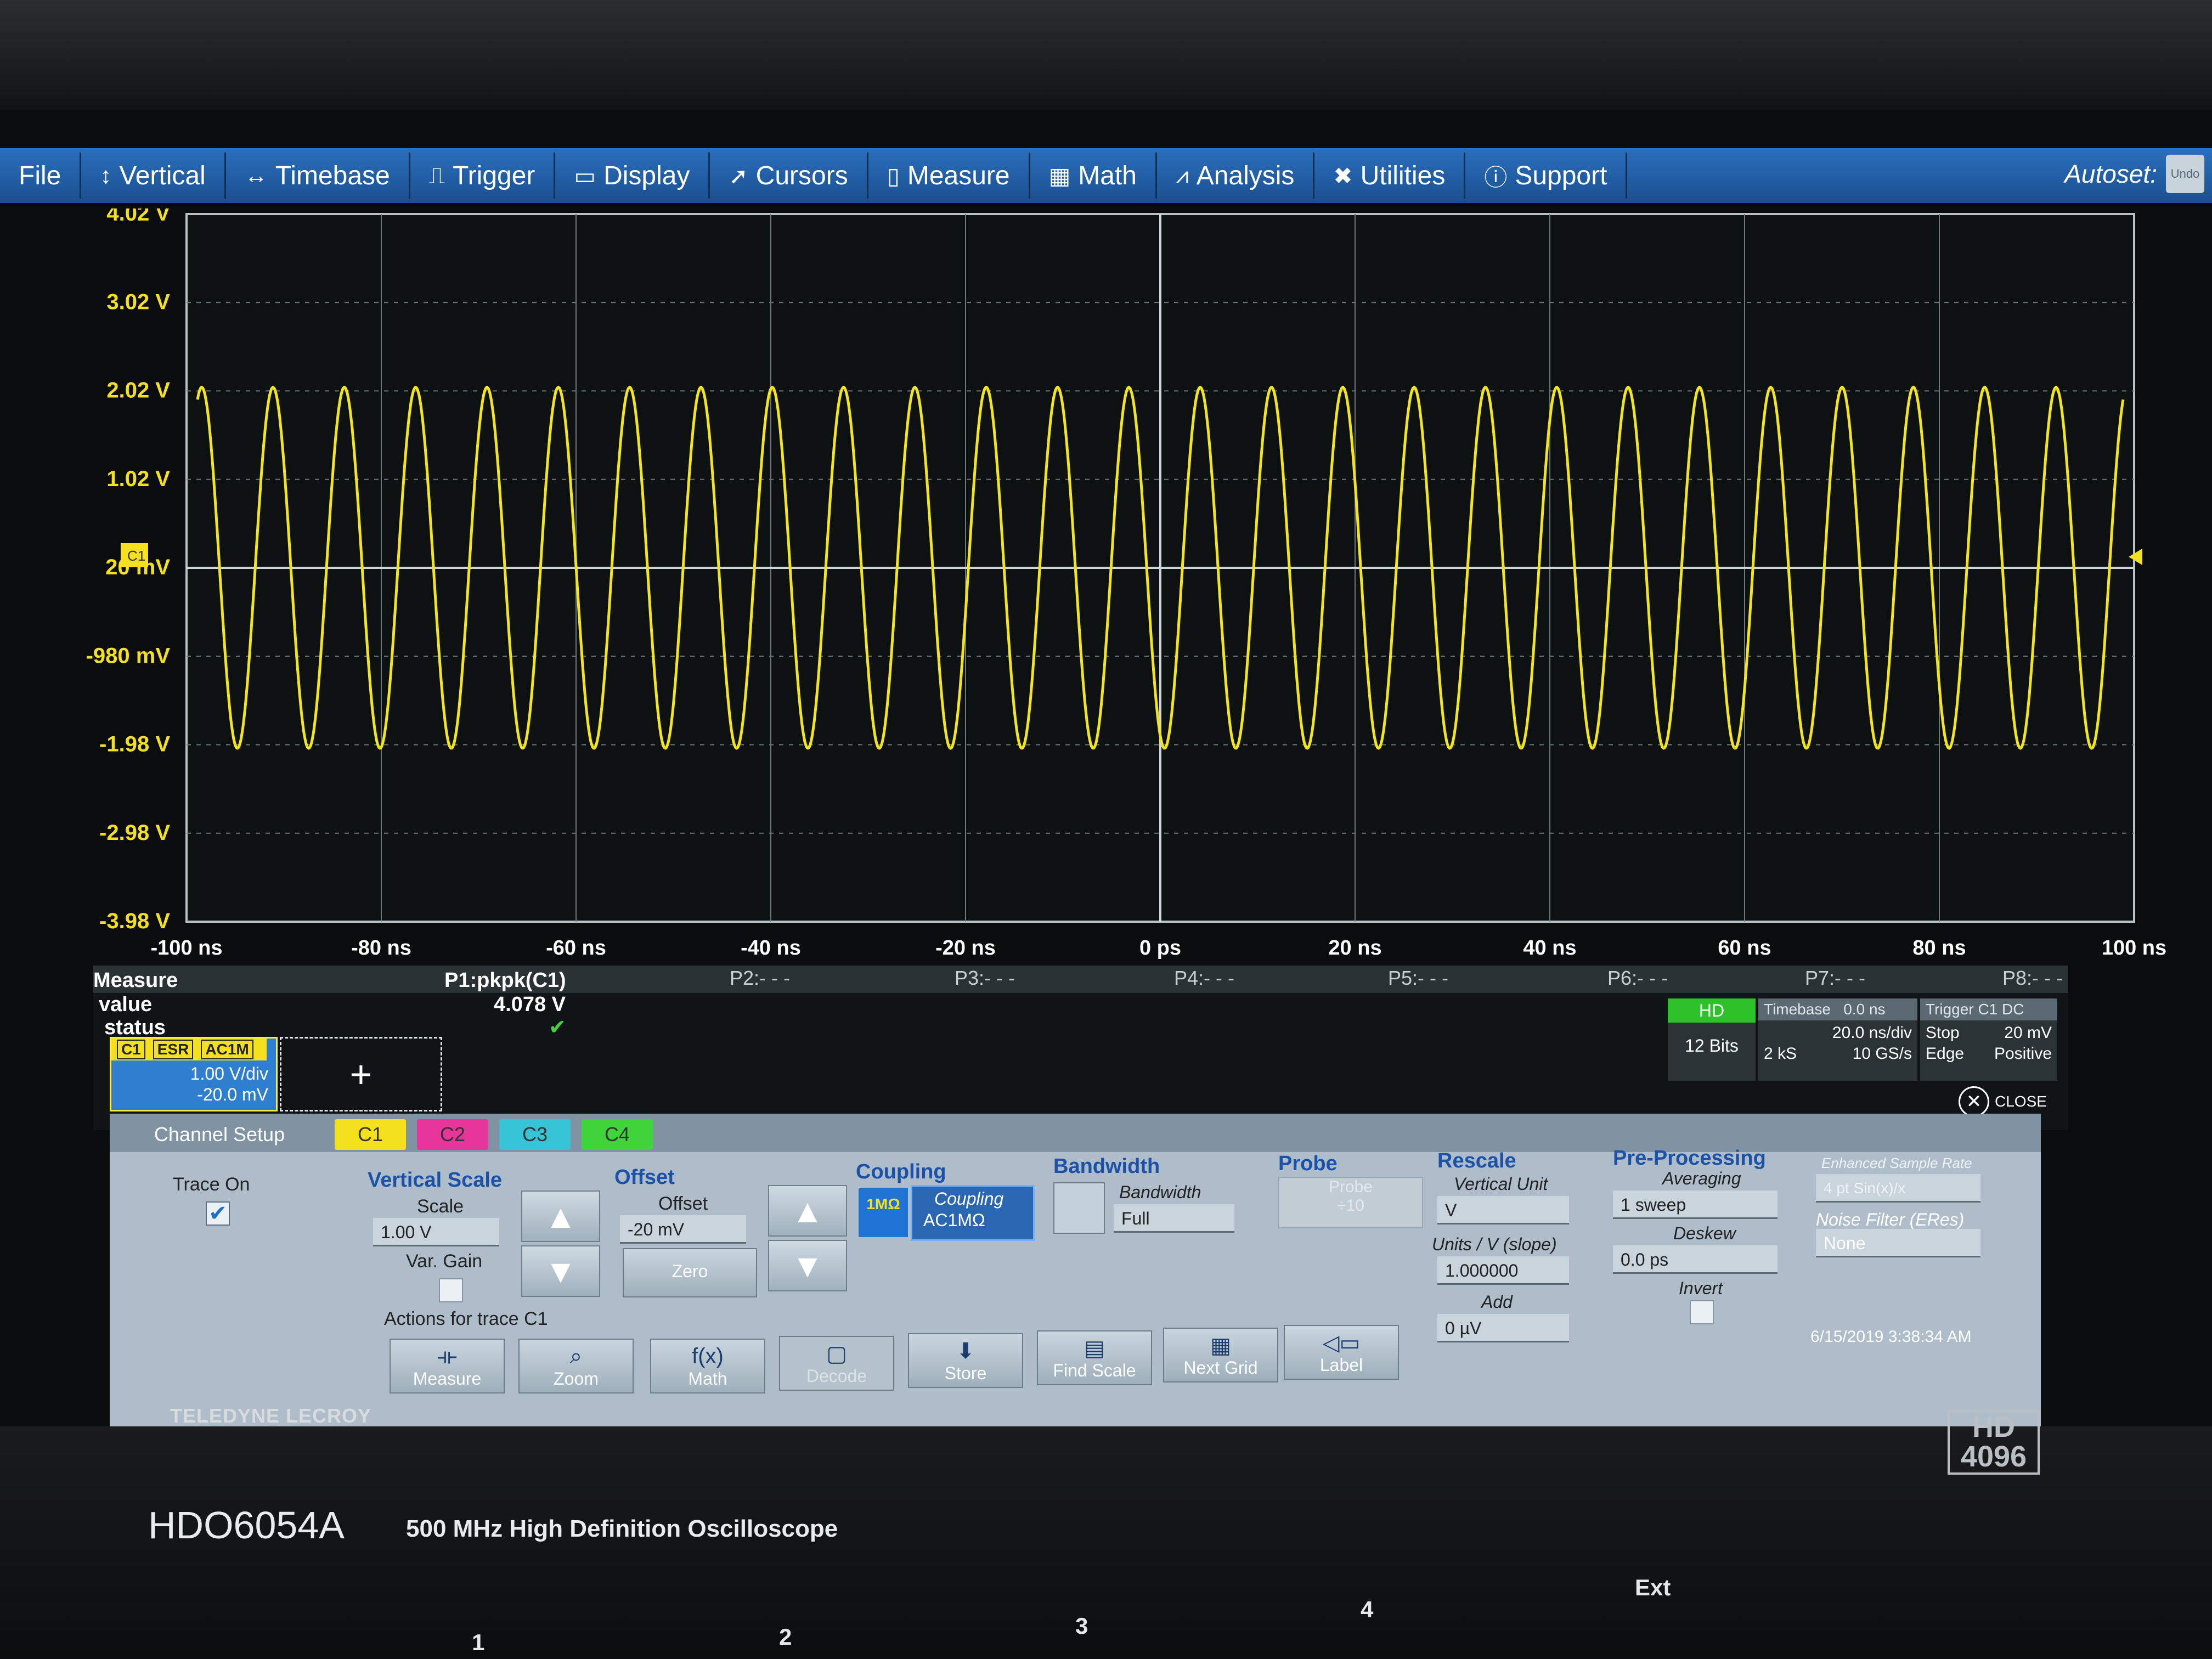 The image size is (2212, 1659). I want to click on coupling-tag: AC1M, so click(227, 1049).